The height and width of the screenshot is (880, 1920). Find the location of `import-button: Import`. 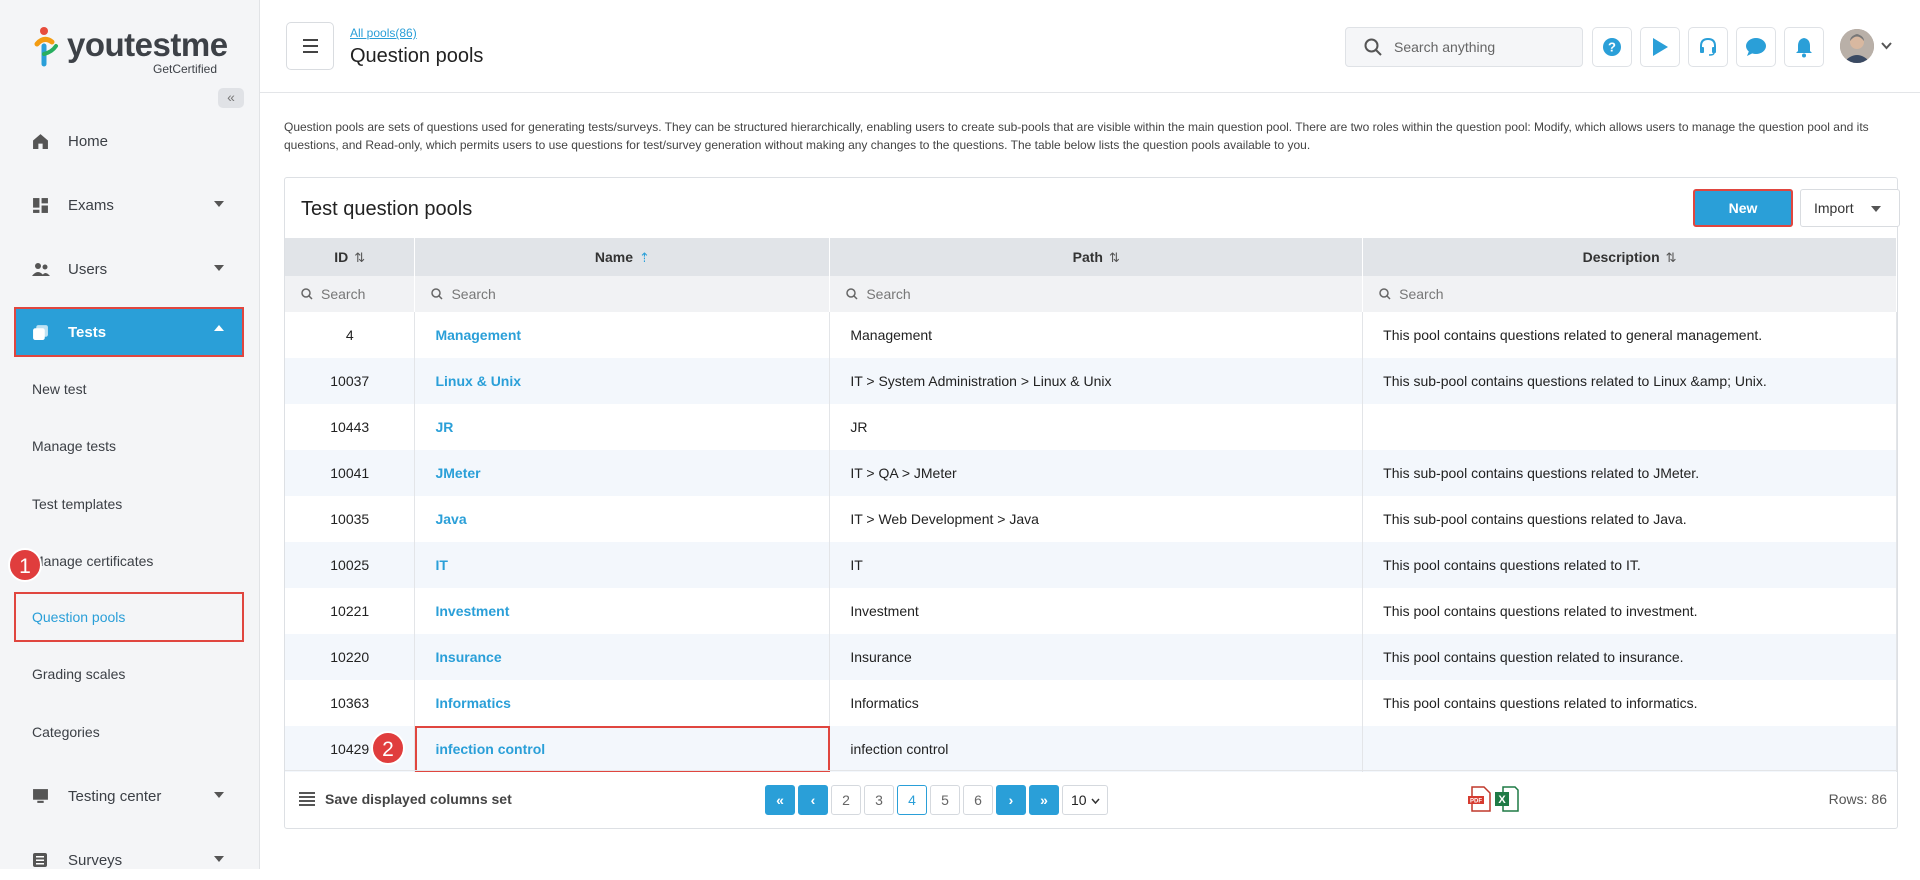

import-button: Import is located at coordinates (1850, 208).